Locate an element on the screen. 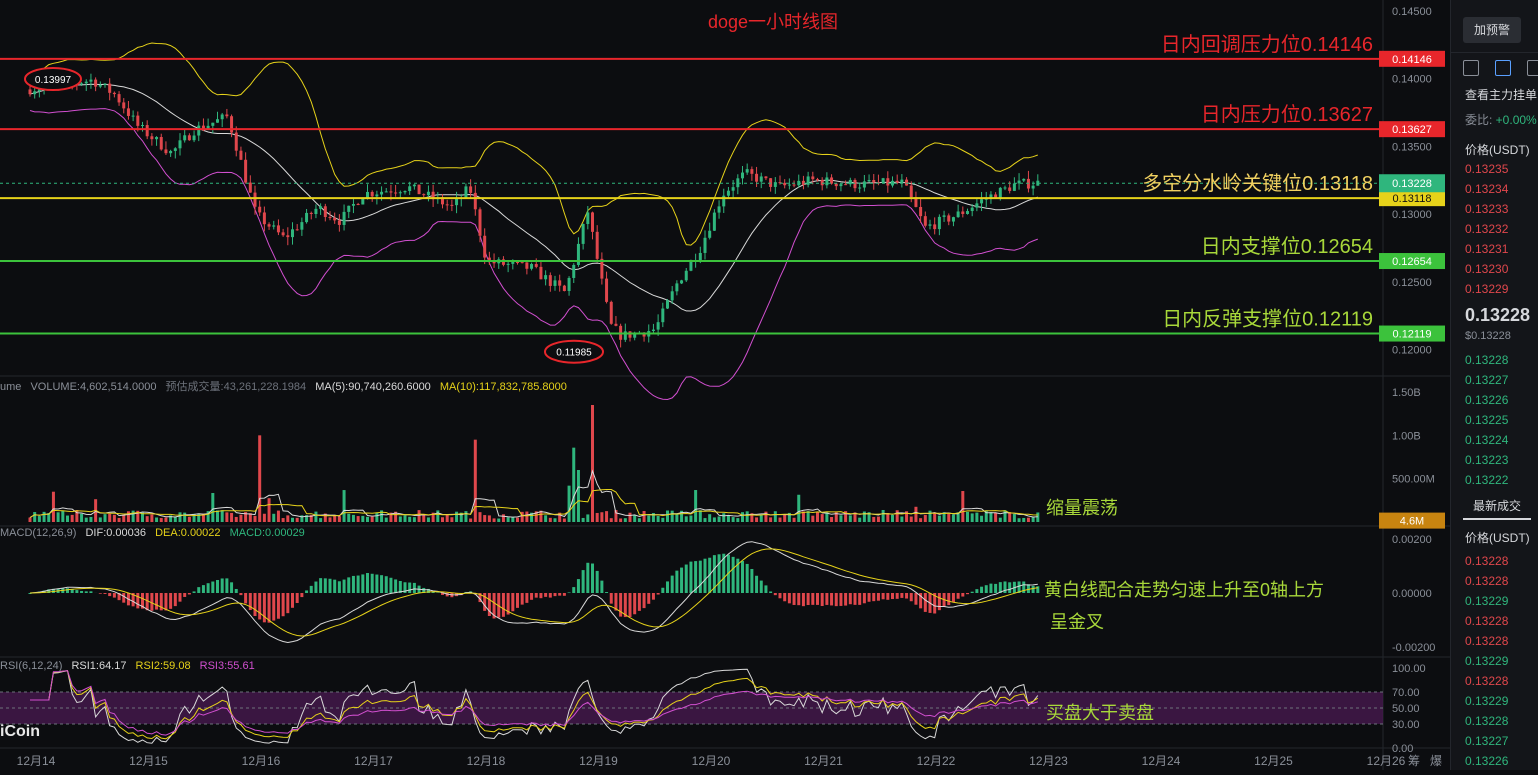 Image resolution: width=1538 pixels, height=775 pixels. level-tag-text: 0.14146 is located at coordinates (1412, 60).